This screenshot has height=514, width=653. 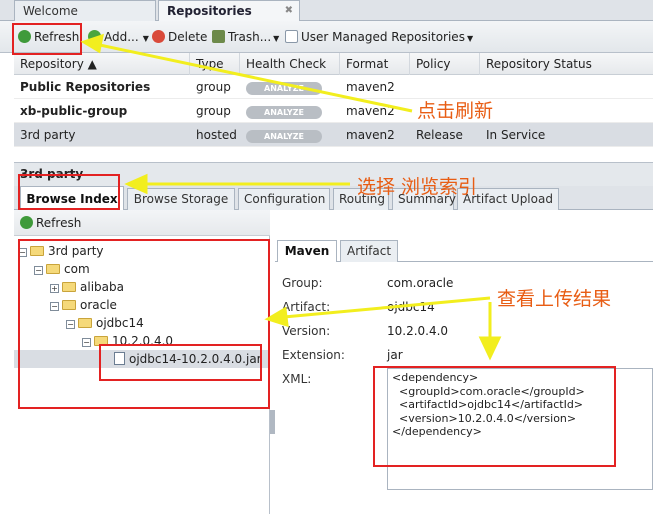 What do you see at coordinates (417, 187) in the screenshot?
I see `annotation-browse-text: 选择 浏览索引` at bounding box center [417, 187].